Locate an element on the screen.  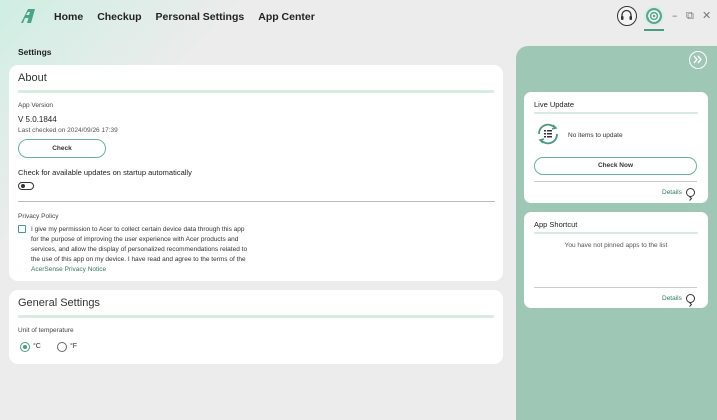
app-version-value: V 5.0.1844 is located at coordinates (37, 119).